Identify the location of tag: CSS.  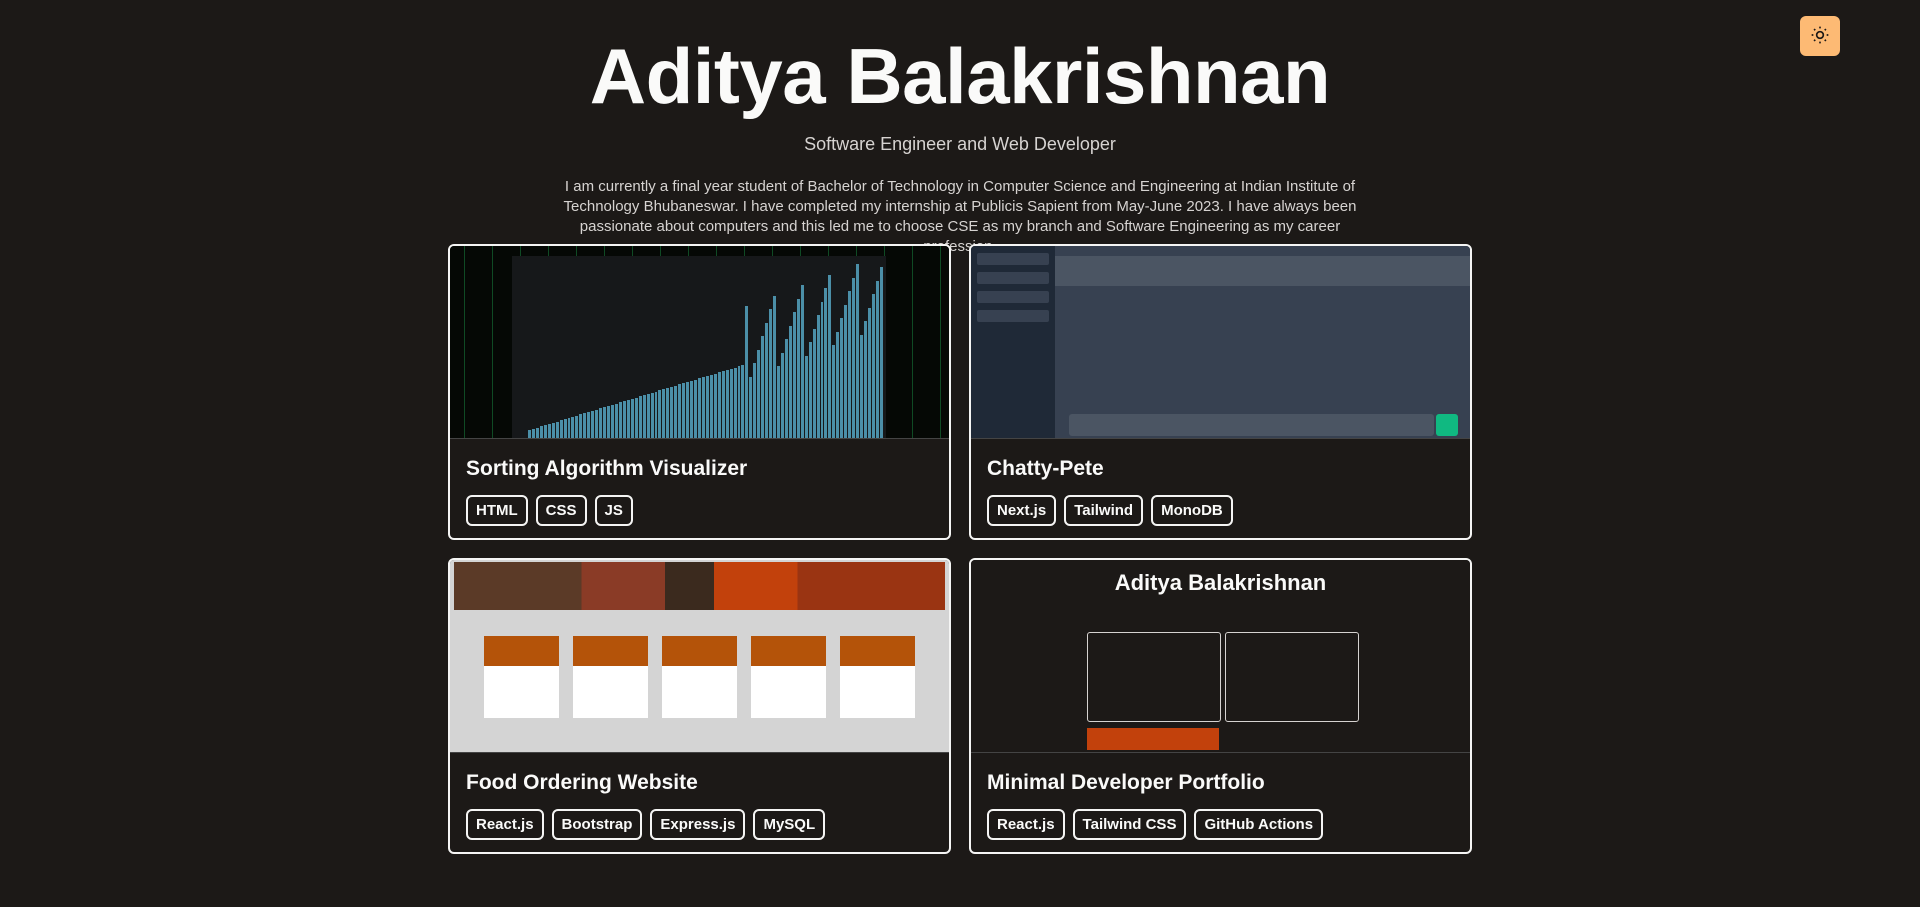
(561, 510).